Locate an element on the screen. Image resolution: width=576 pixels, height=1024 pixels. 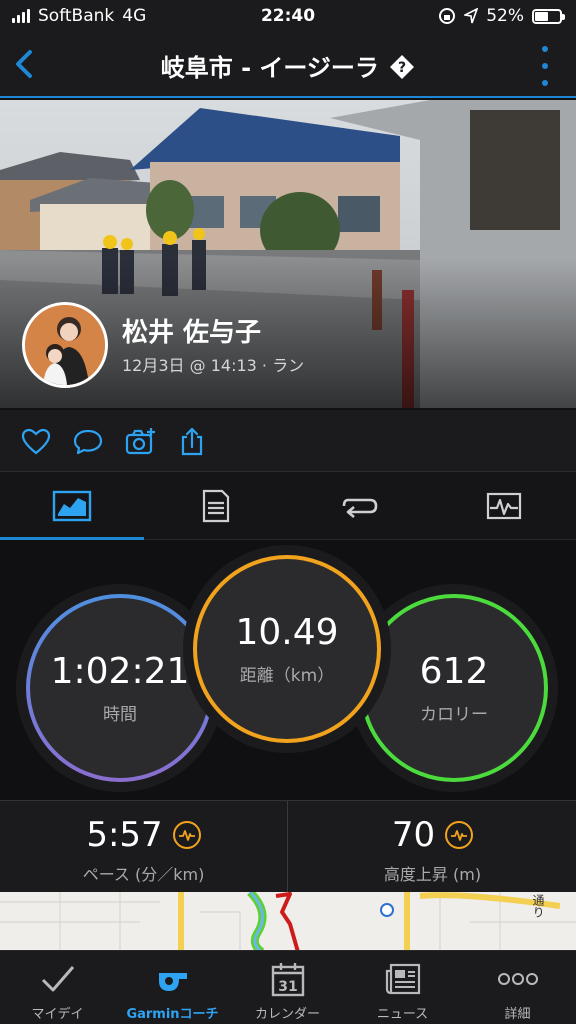
orientation-lock-icon is located at coordinates (447, 16).